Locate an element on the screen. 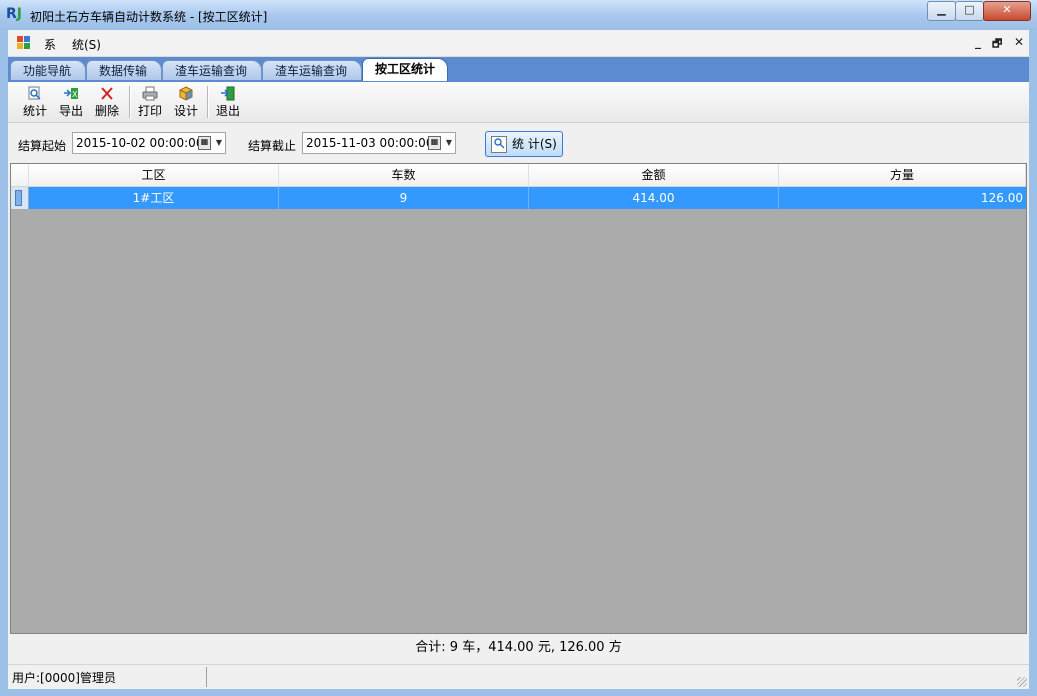 The width and height of the screenshot is (1037, 696). status-user: 用户:[0000]管理员 is located at coordinates (64, 678).